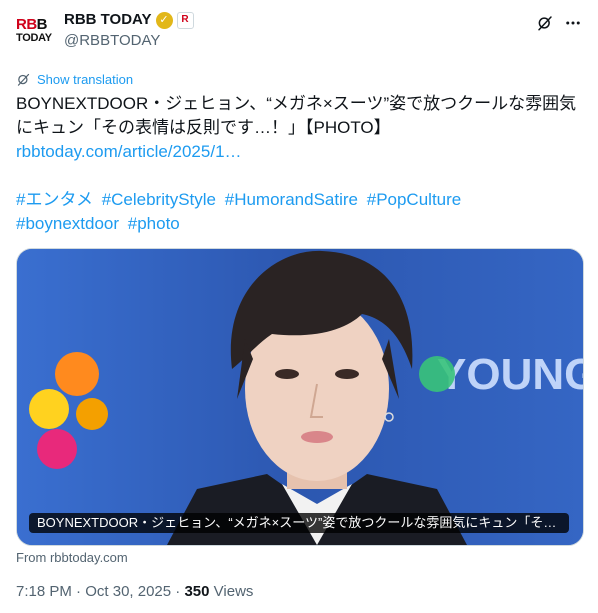 Image resolution: width=598 pixels, height=613 pixels. I want to click on avatar: RBB TODAY, so click(36, 30).